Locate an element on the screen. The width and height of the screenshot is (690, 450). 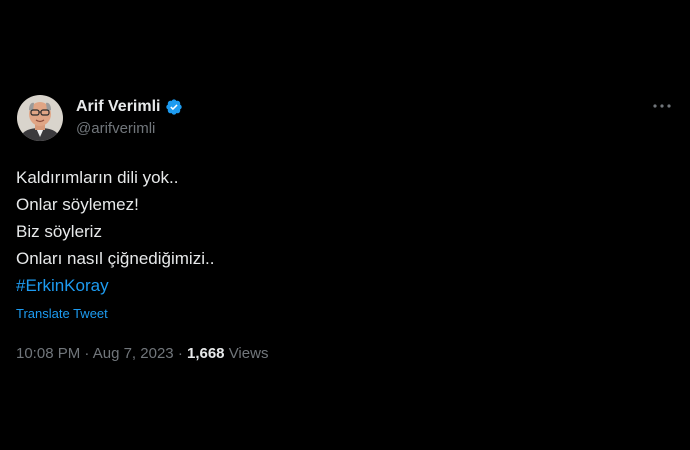
tweet-time: 10:08 PM is located at coordinates (48, 353).